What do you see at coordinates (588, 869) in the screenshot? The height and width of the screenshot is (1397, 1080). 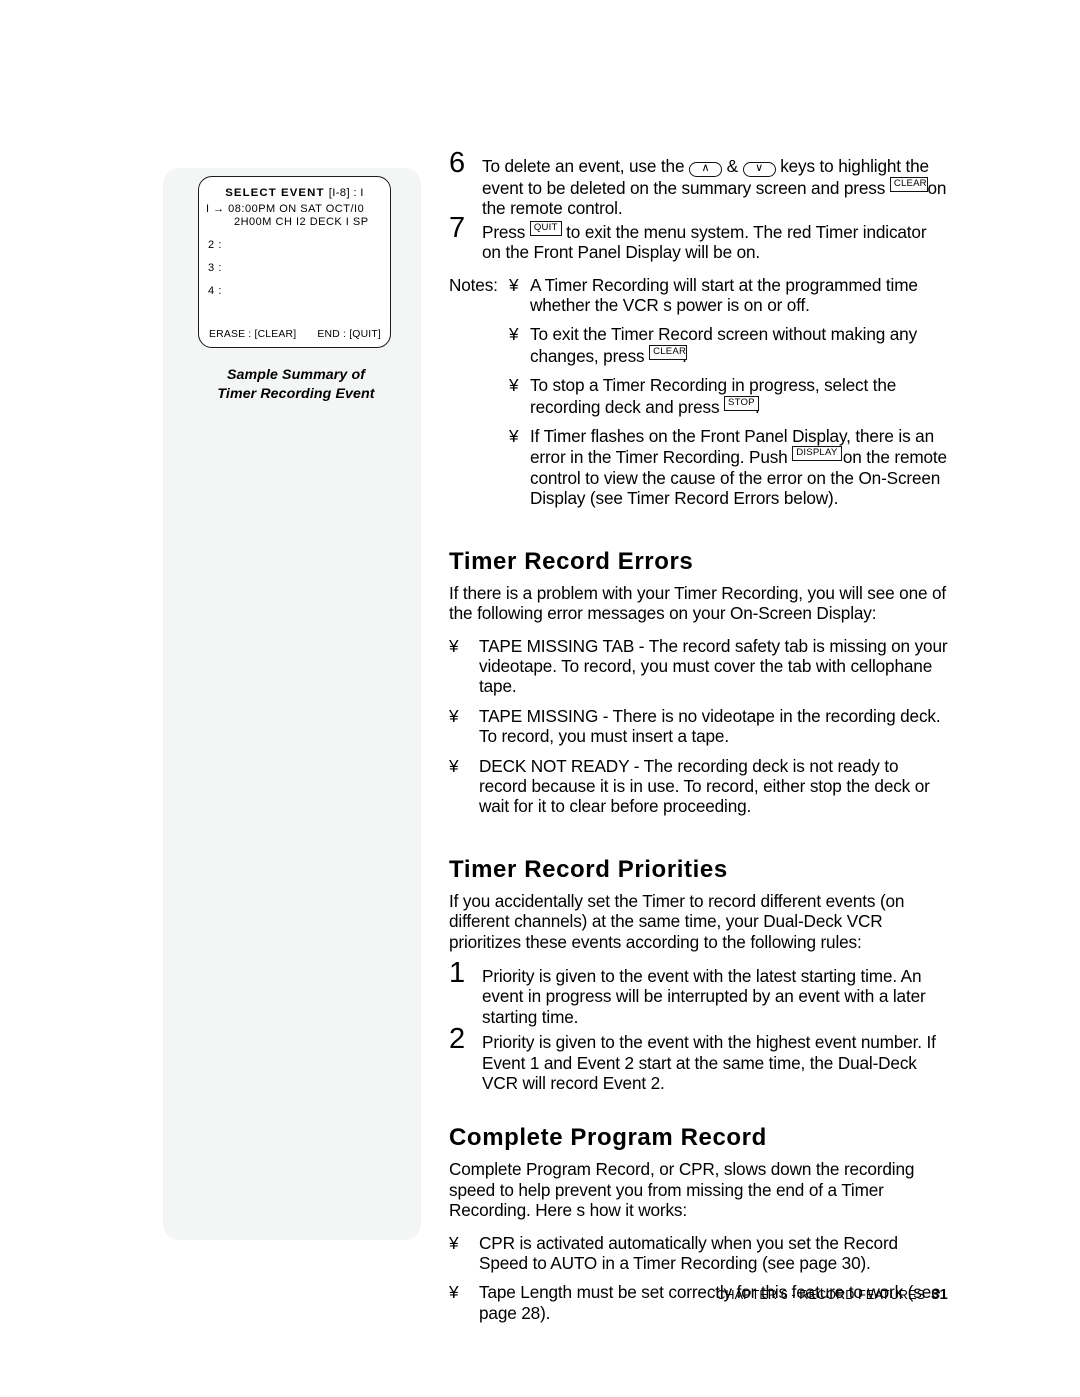 I see `heading-timer-record-priorities: Timer Record Priorities` at bounding box center [588, 869].